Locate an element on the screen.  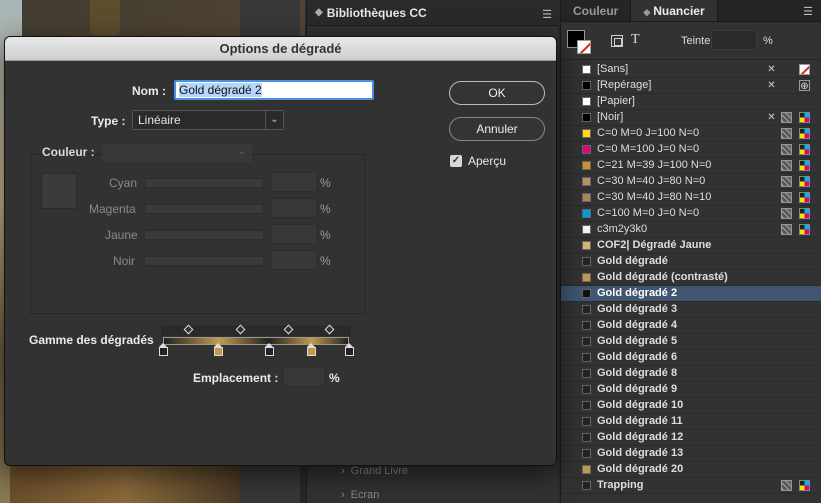
name-input-value: Gold dégradé 2 is located at coordinates (220, 90).